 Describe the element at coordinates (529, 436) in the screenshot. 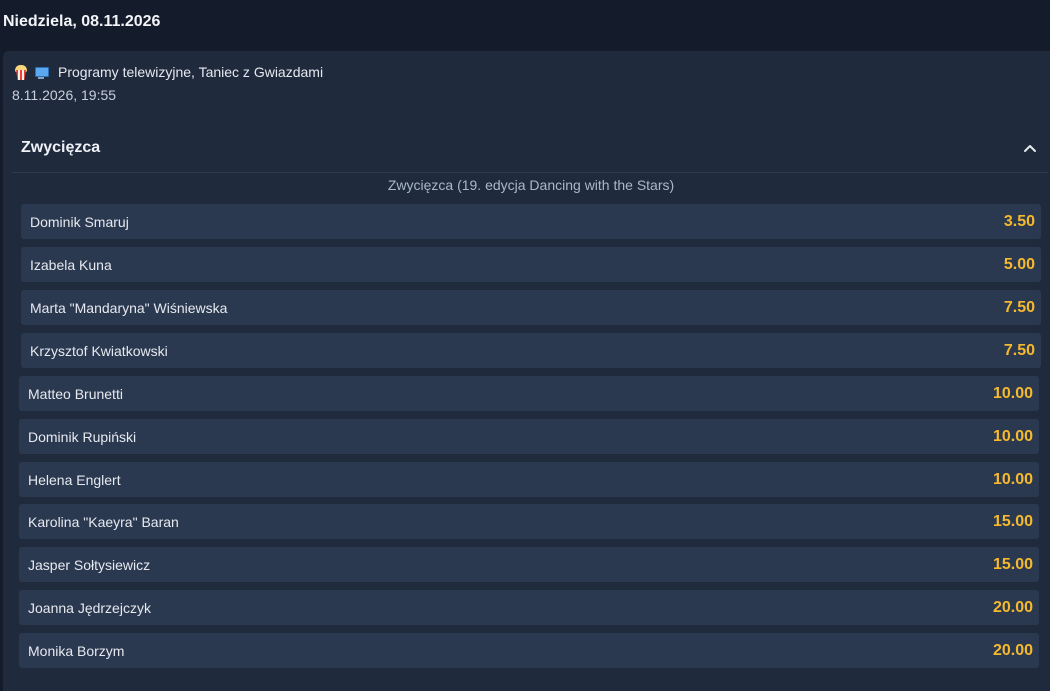

I see `selection-row: Dominik Rupiński 10.00` at that location.